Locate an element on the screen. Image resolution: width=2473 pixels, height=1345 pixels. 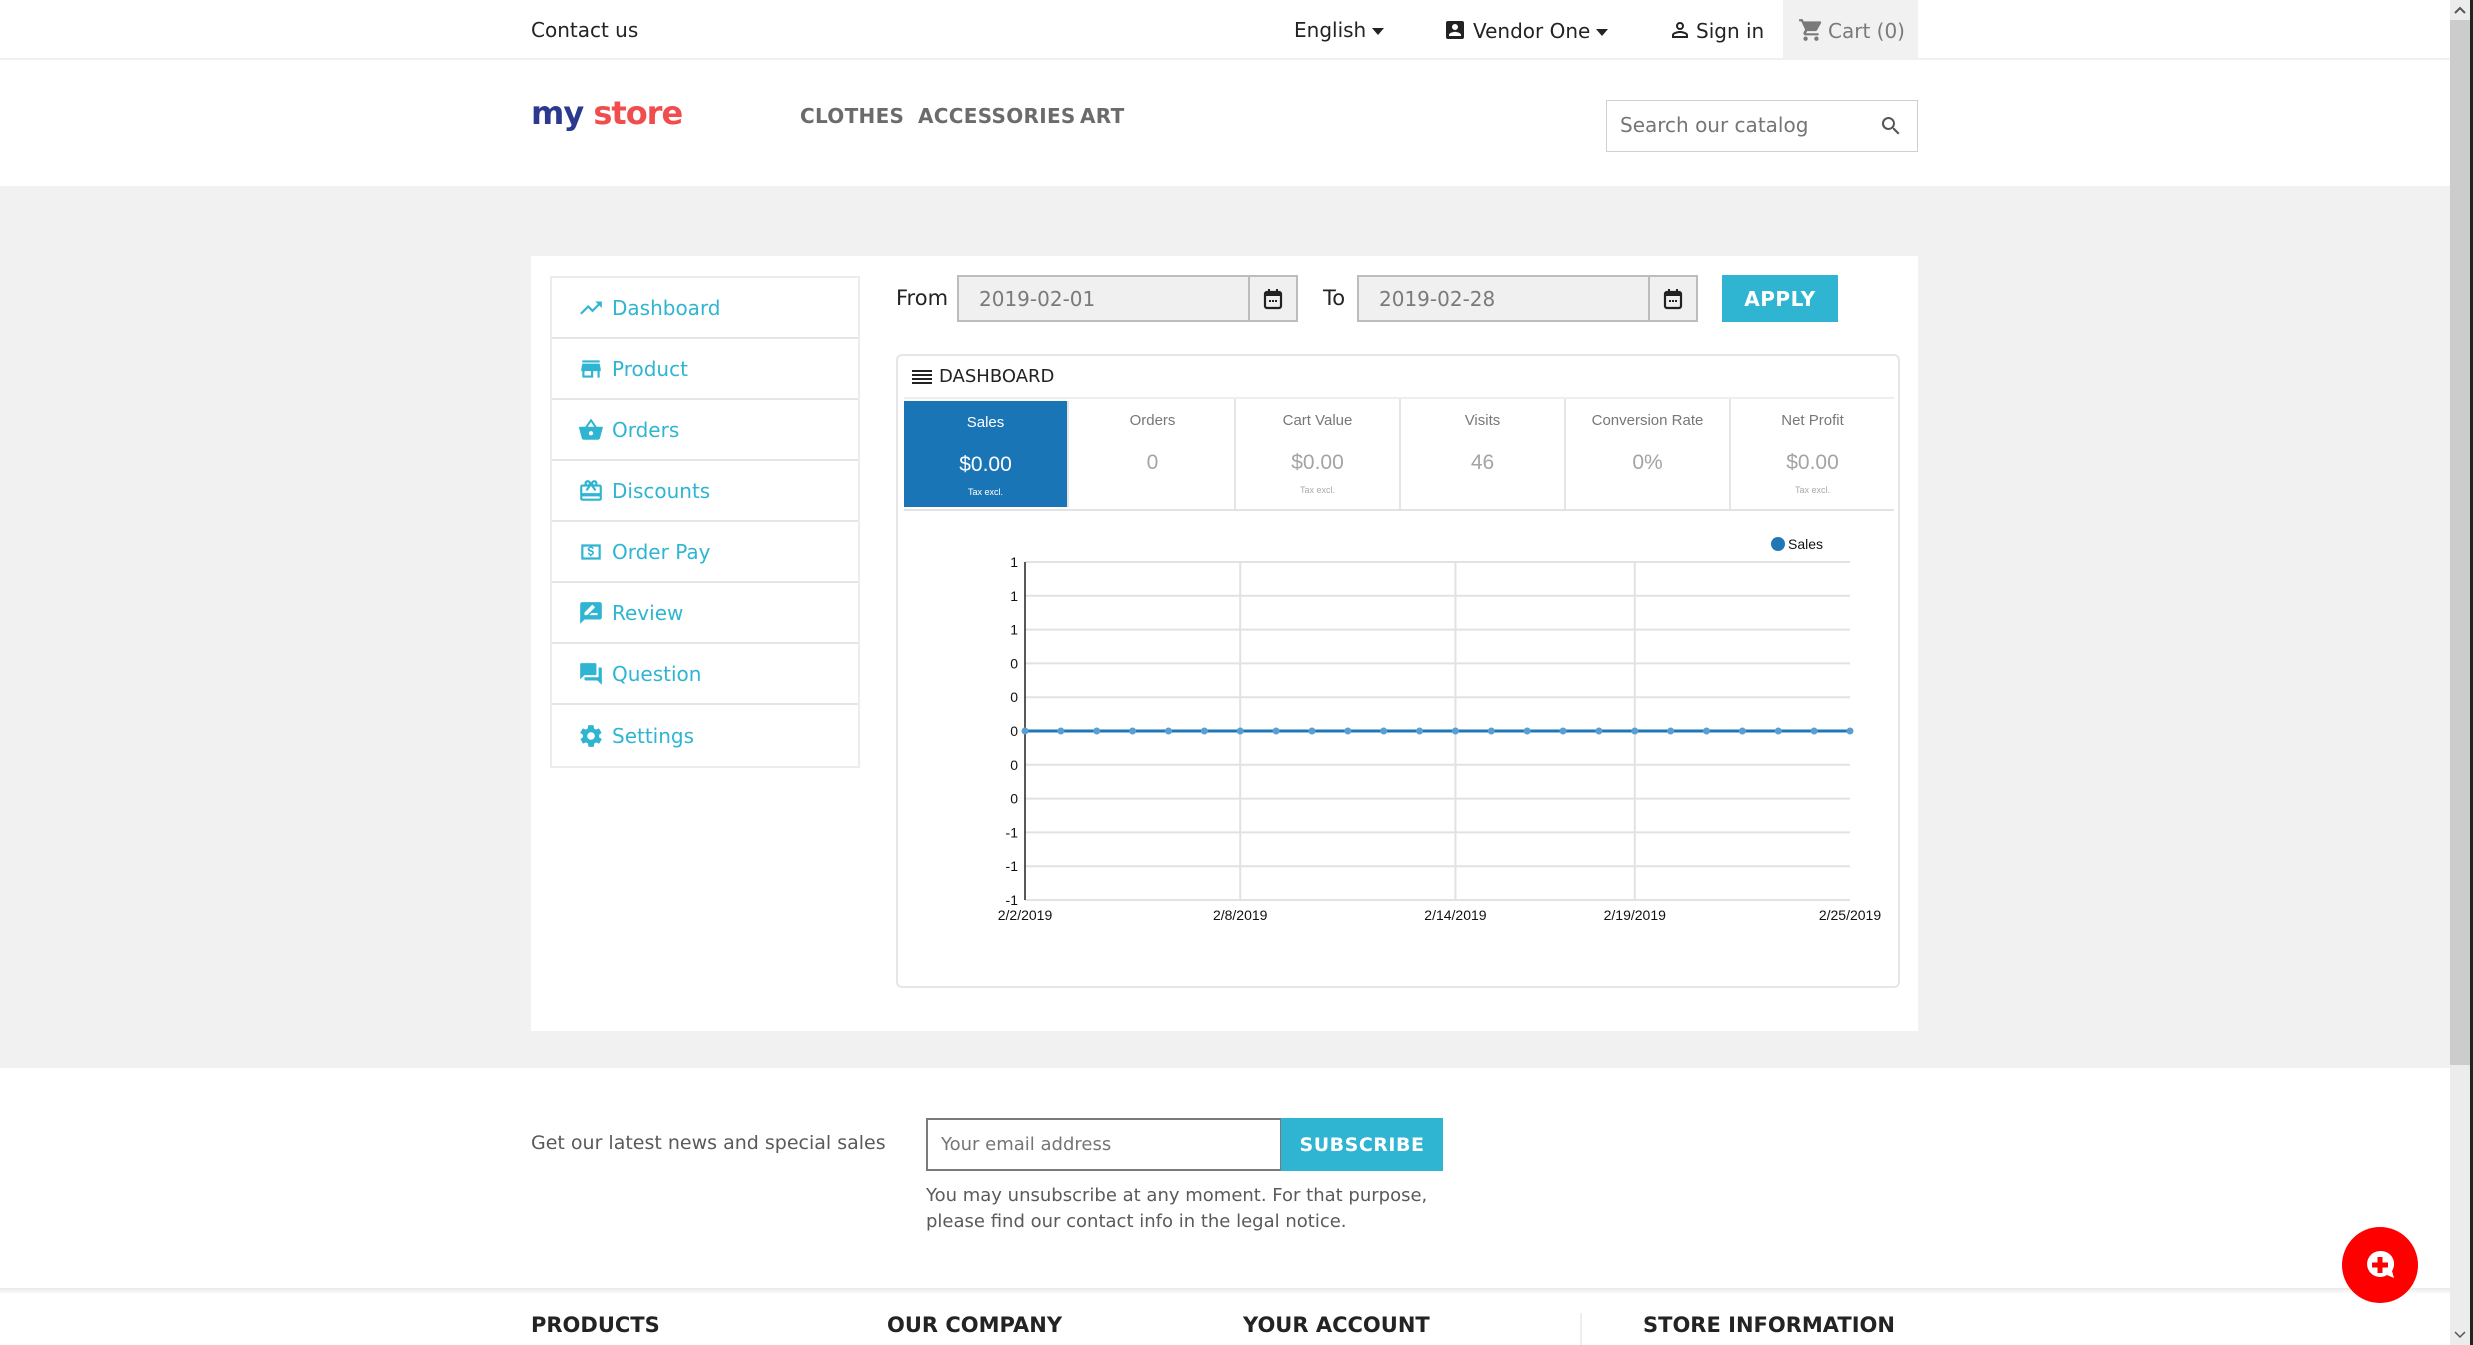
nav-accessories: ACCESSORIES is located at coordinates (997, 116).